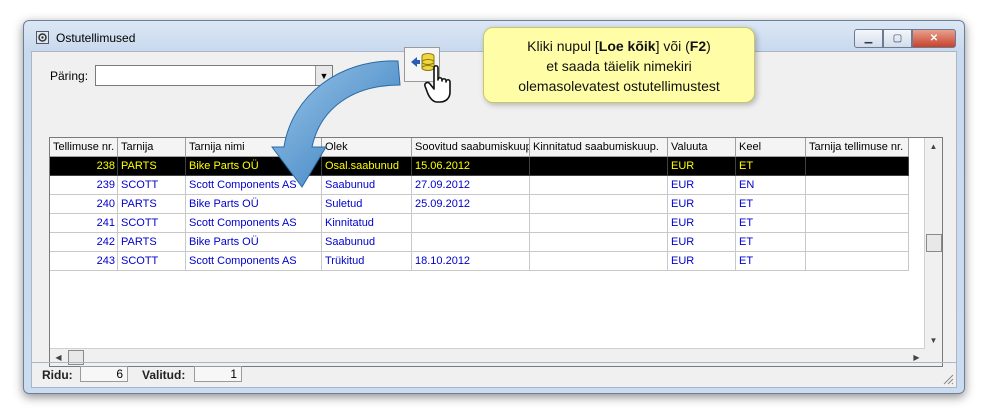  Describe the element at coordinates (218, 374) in the screenshot. I see `selected-count-value: 1` at that location.